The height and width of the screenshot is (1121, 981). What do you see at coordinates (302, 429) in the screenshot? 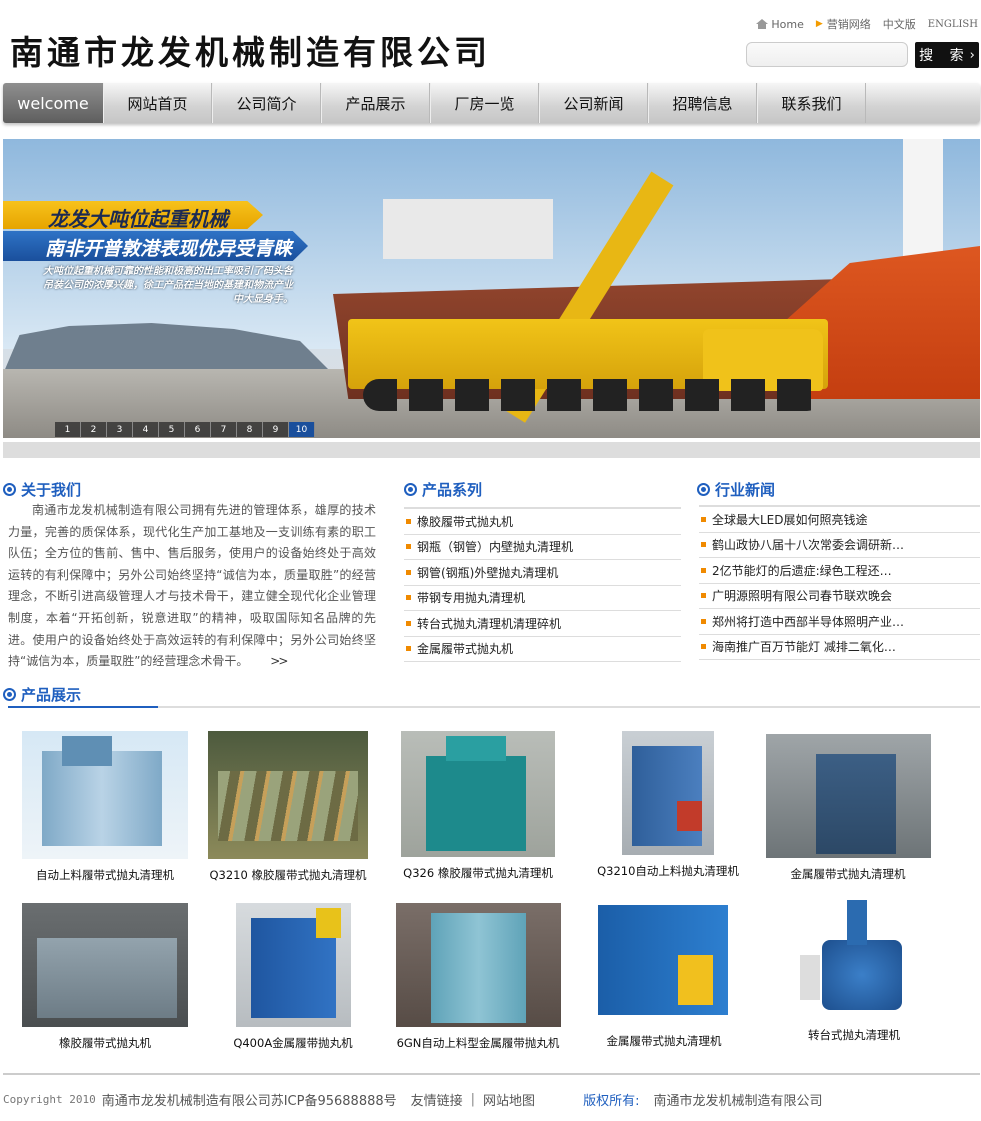
I see `banner-page-button-active: 10` at bounding box center [302, 429].